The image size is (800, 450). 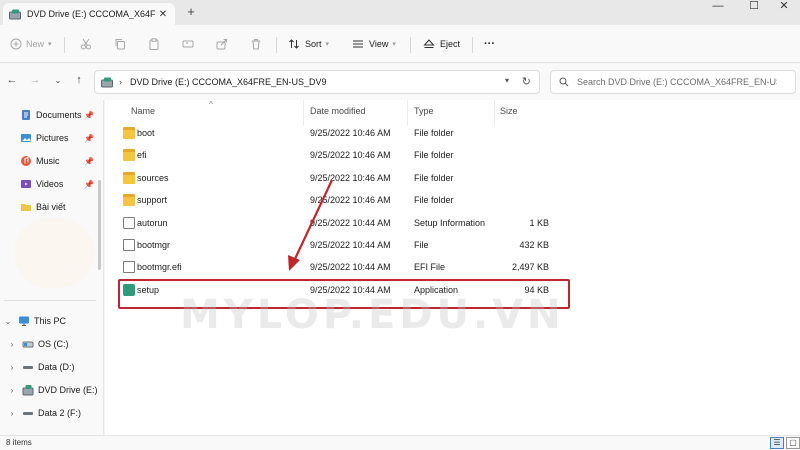 I want to click on sidebar-item-data-2-f: › Data 2 (F:), so click(x=50, y=413).